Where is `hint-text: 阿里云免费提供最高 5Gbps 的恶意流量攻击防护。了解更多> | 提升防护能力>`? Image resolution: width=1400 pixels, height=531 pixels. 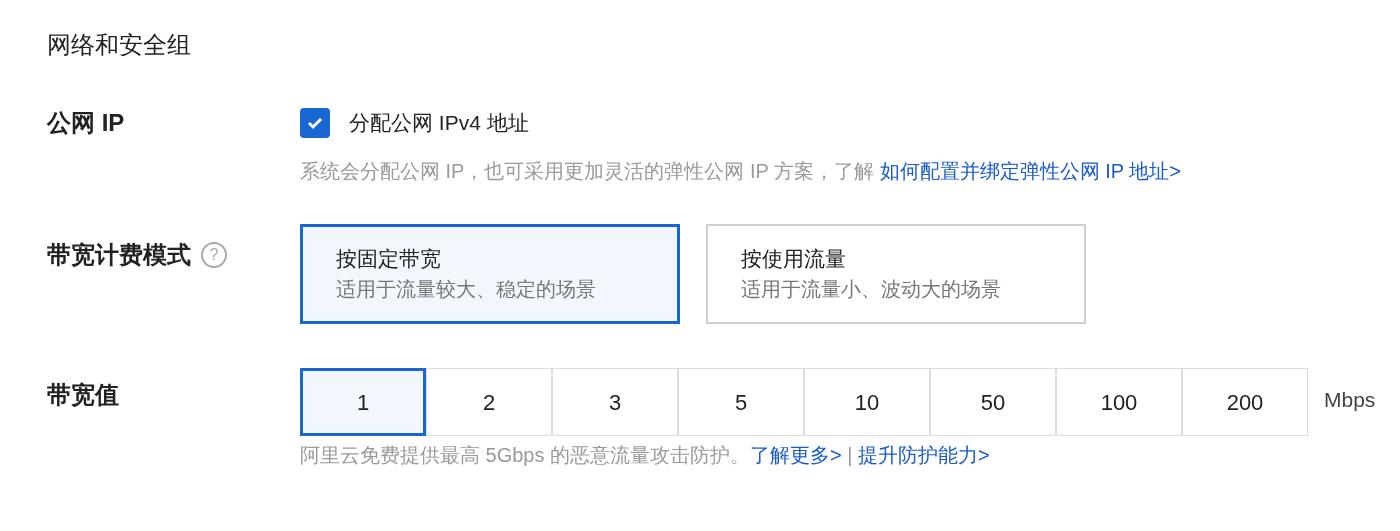
hint-text: 阿里云免费提供最高 5Gbps 的恶意流量攻击防护。了解更多> | 提升防护能力> is located at coordinates (645, 455).